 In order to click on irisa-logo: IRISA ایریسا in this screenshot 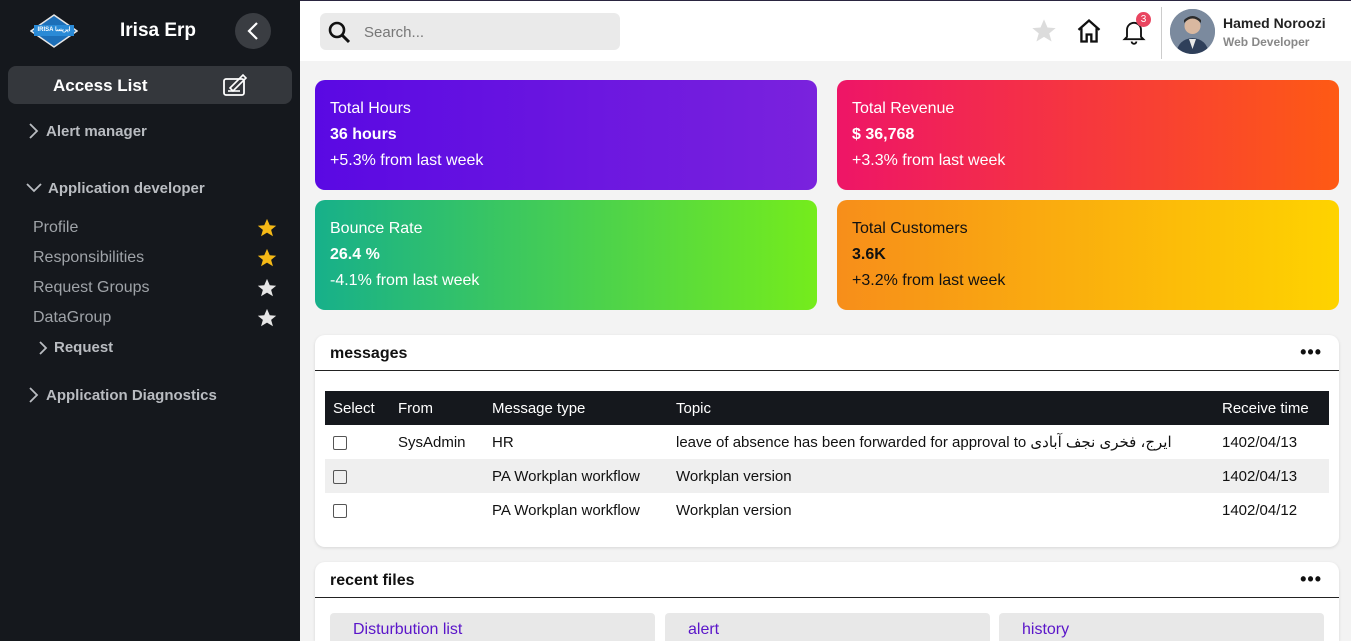, I will do `click(54, 31)`.